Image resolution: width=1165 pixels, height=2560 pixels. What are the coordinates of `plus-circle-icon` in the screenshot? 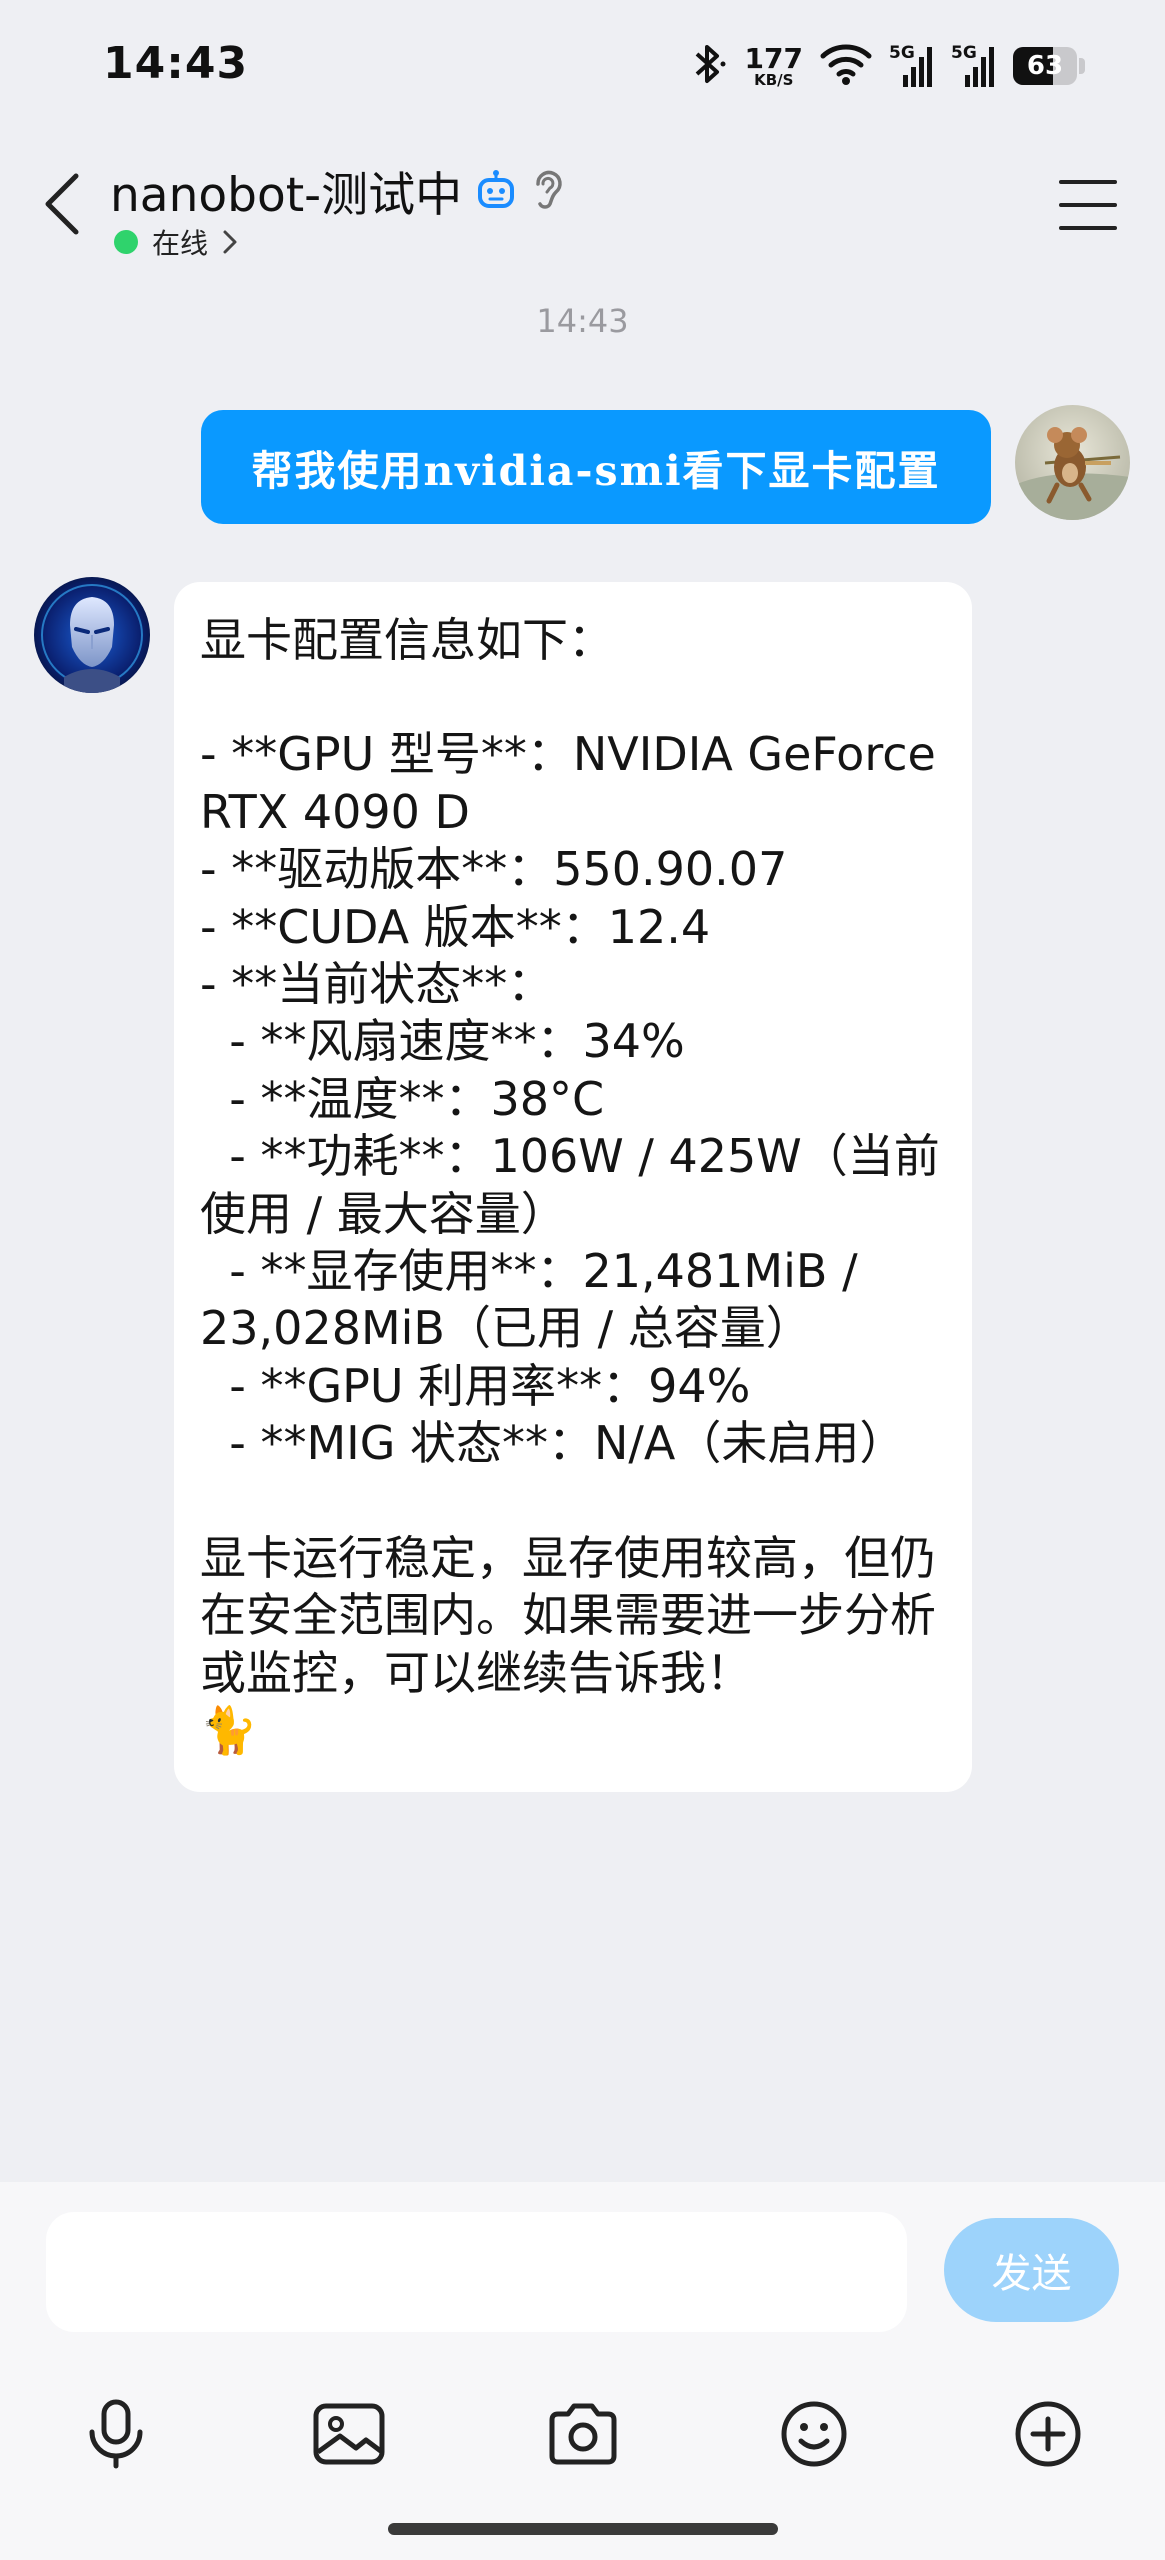 It's located at (1048, 2434).